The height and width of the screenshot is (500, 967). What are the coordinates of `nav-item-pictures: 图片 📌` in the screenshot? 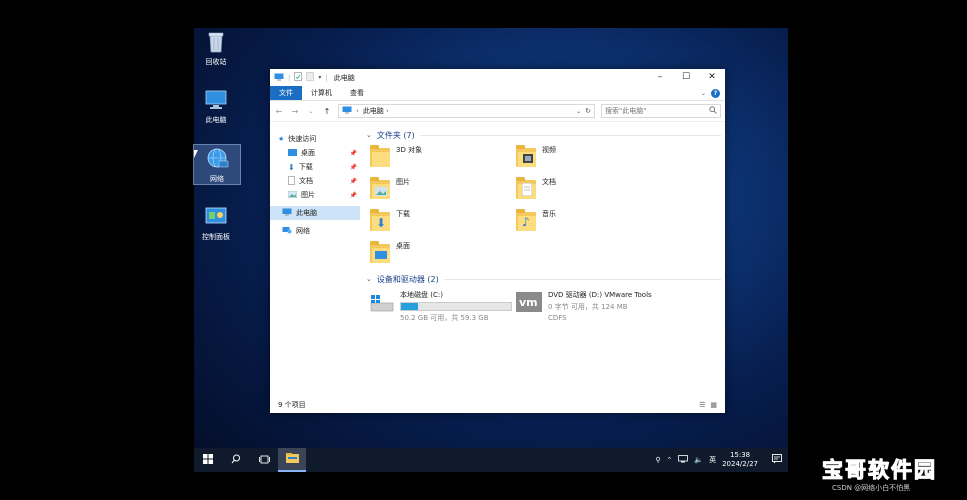 It's located at (315, 195).